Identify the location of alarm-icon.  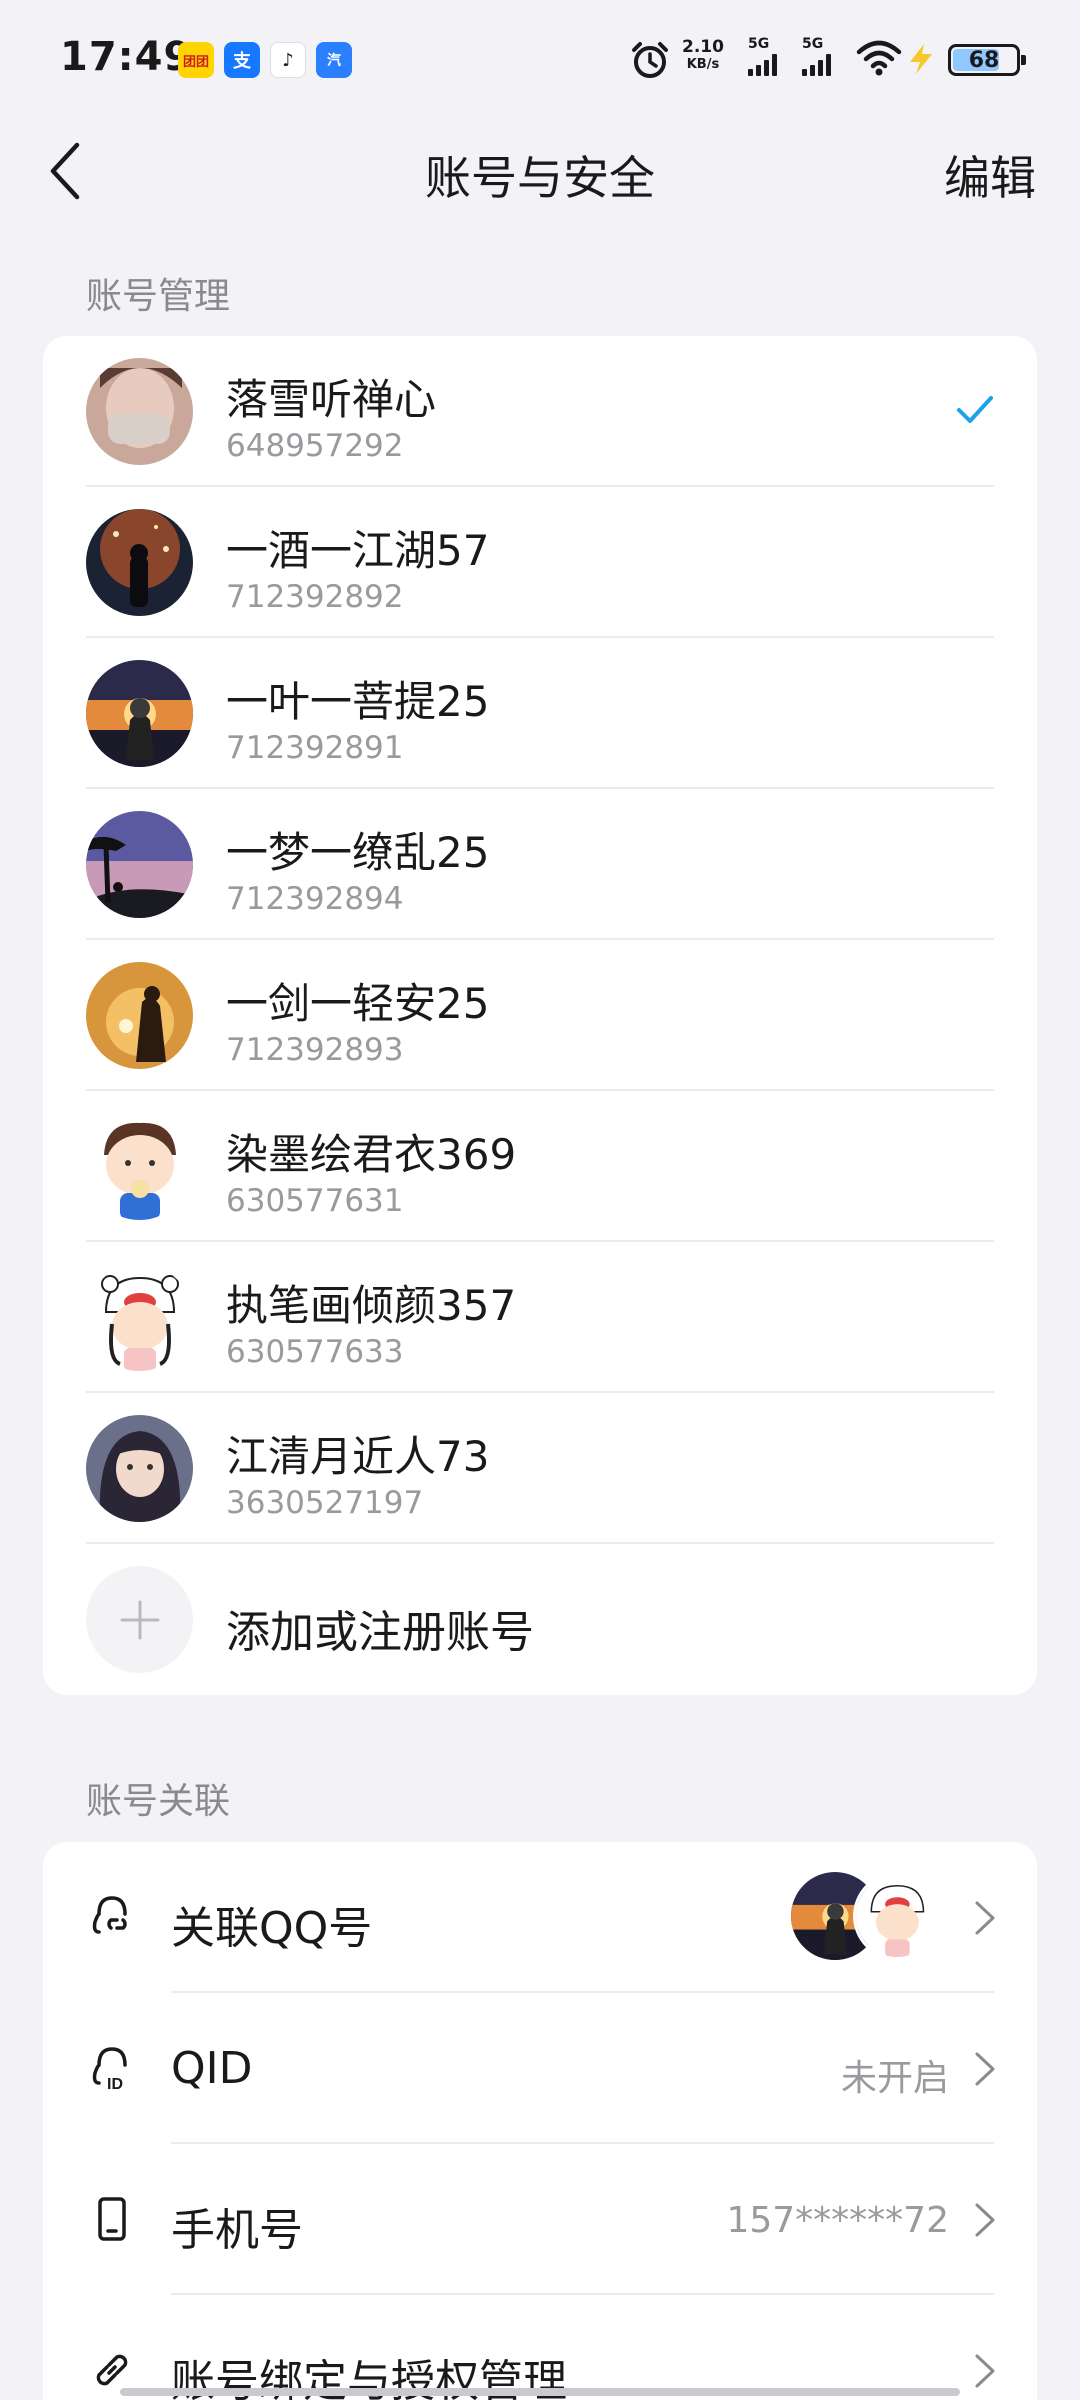
(650, 60).